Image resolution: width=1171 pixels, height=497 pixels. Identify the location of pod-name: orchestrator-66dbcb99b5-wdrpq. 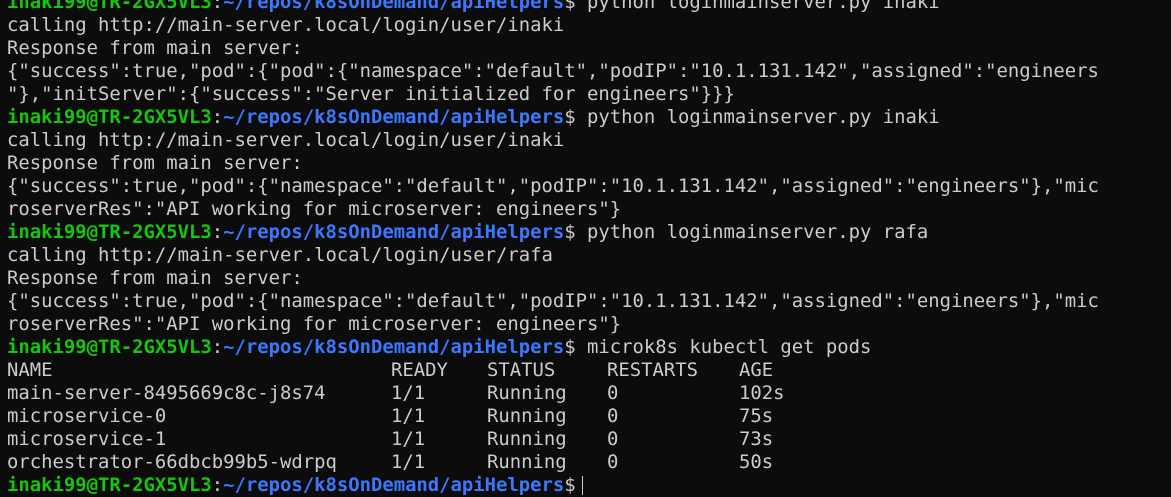
(172, 462).